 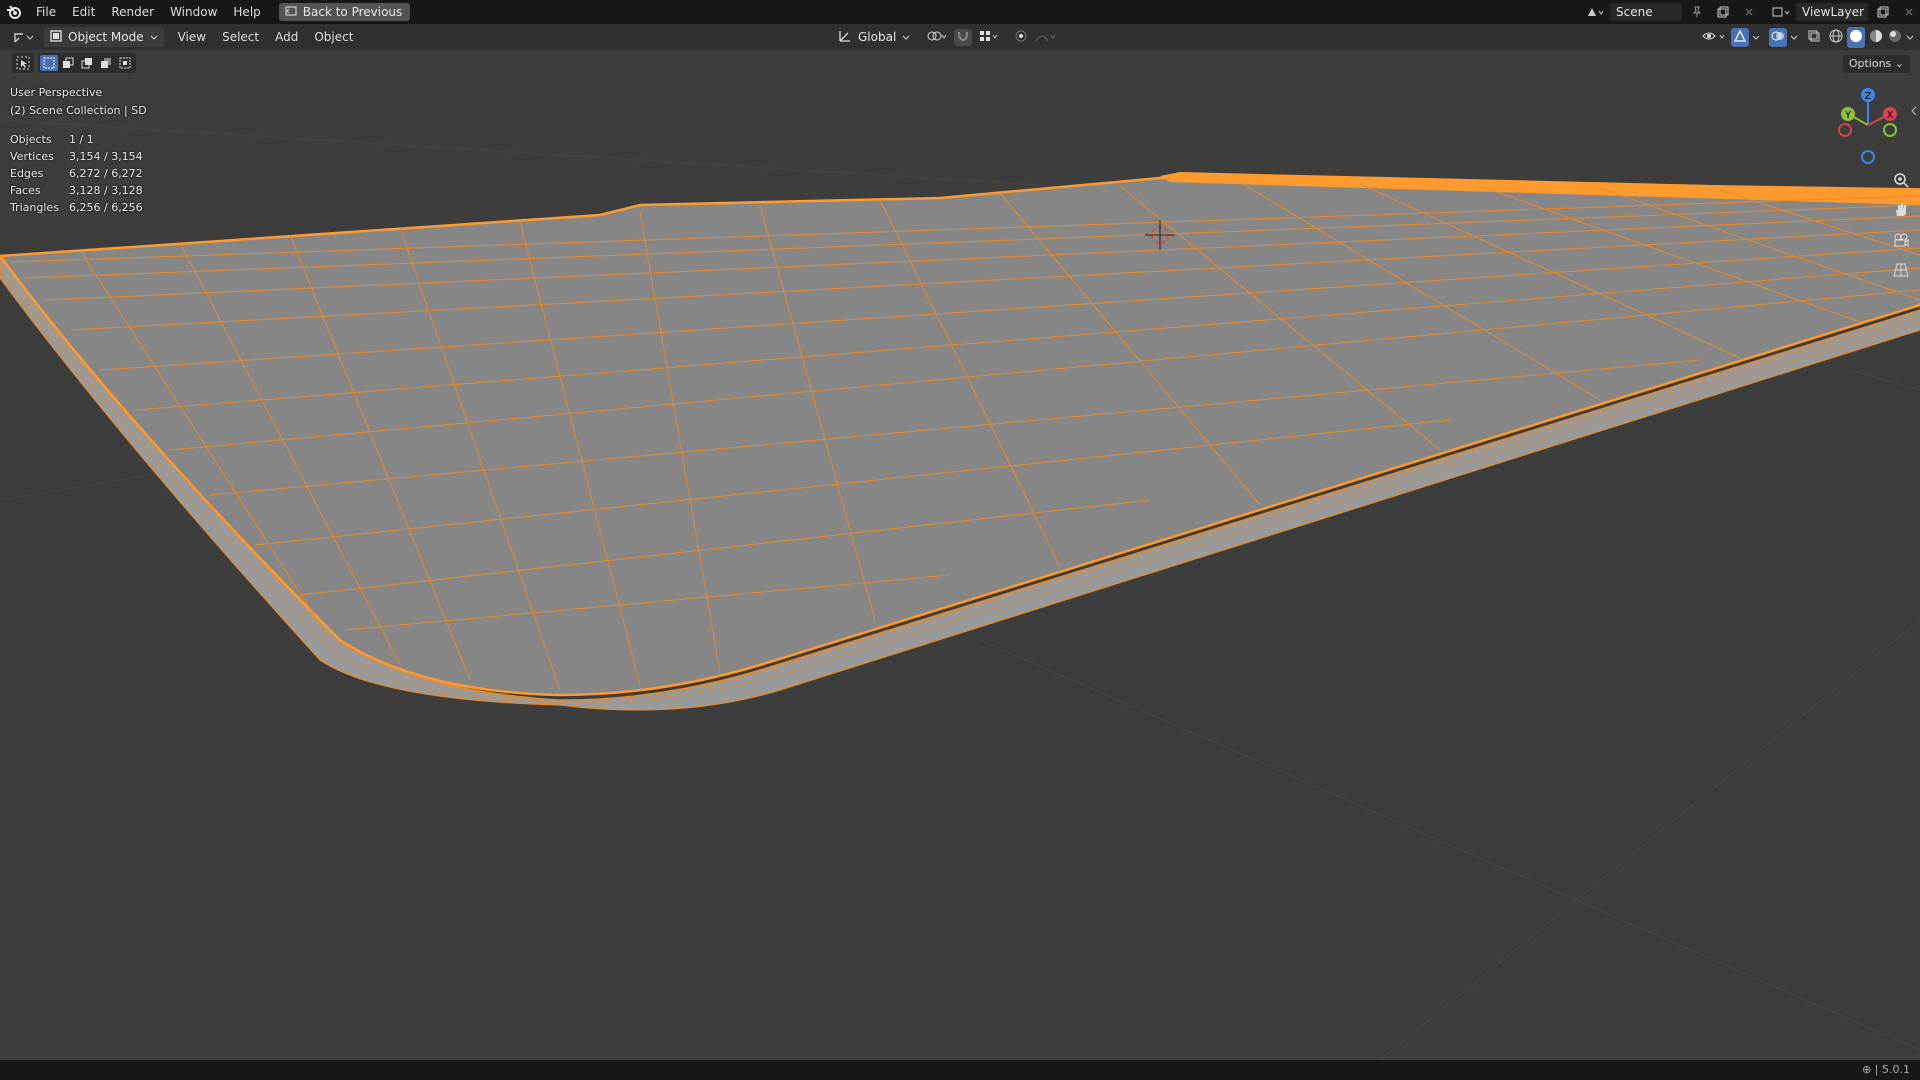 What do you see at coordinates (240, 37) in the screenshot?
I see `menu-select: Select` at bounding box center [240, 37].